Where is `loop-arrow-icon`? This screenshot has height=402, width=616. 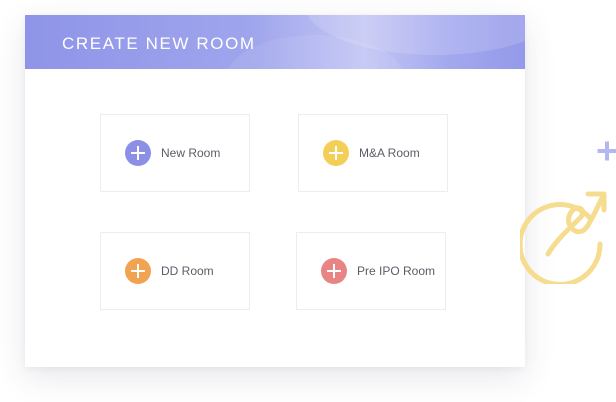 loop-arrow-icon is located at coordinates (563, 237).